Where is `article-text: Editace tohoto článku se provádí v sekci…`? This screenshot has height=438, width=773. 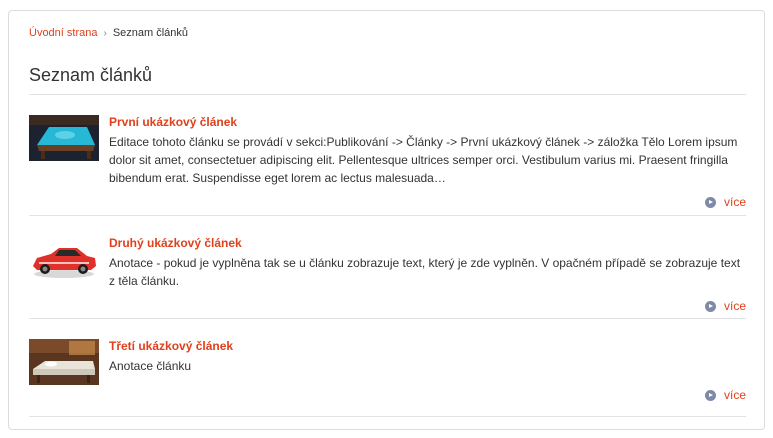 article-text: Editace tohoto článku se provádí v sekci… is located at coordinates (423, 160).